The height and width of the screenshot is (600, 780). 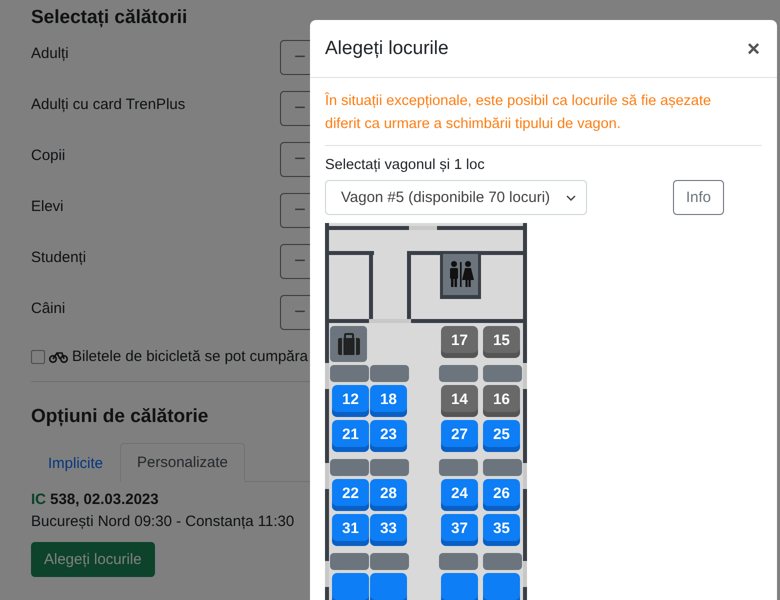 What do you see at coordinates (388, 495) in the screenshot?
I see `seat: 28` at bounding box center [388, 495].